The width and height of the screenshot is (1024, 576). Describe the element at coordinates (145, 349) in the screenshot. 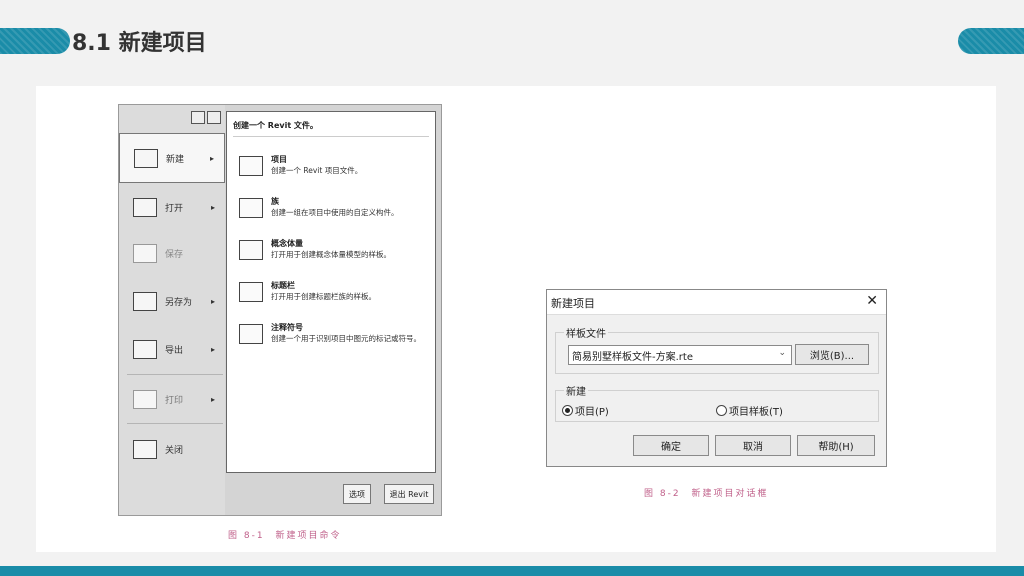

I see `export-icon` at that location.